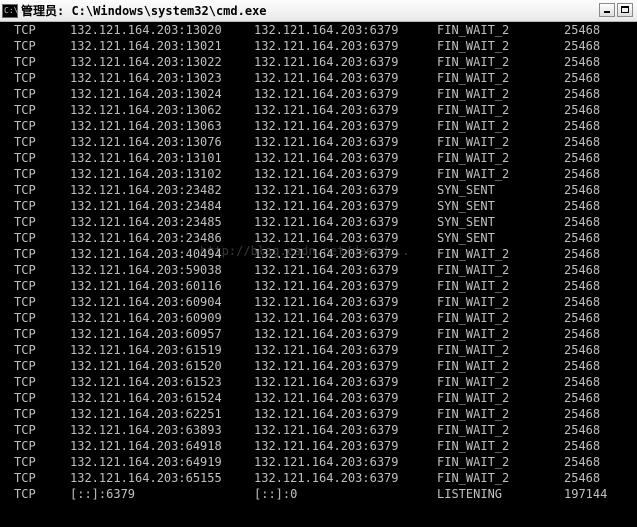 The width and height of the screenshot is (637, 527). I want to click on minimize-icon, so click(607, 10).